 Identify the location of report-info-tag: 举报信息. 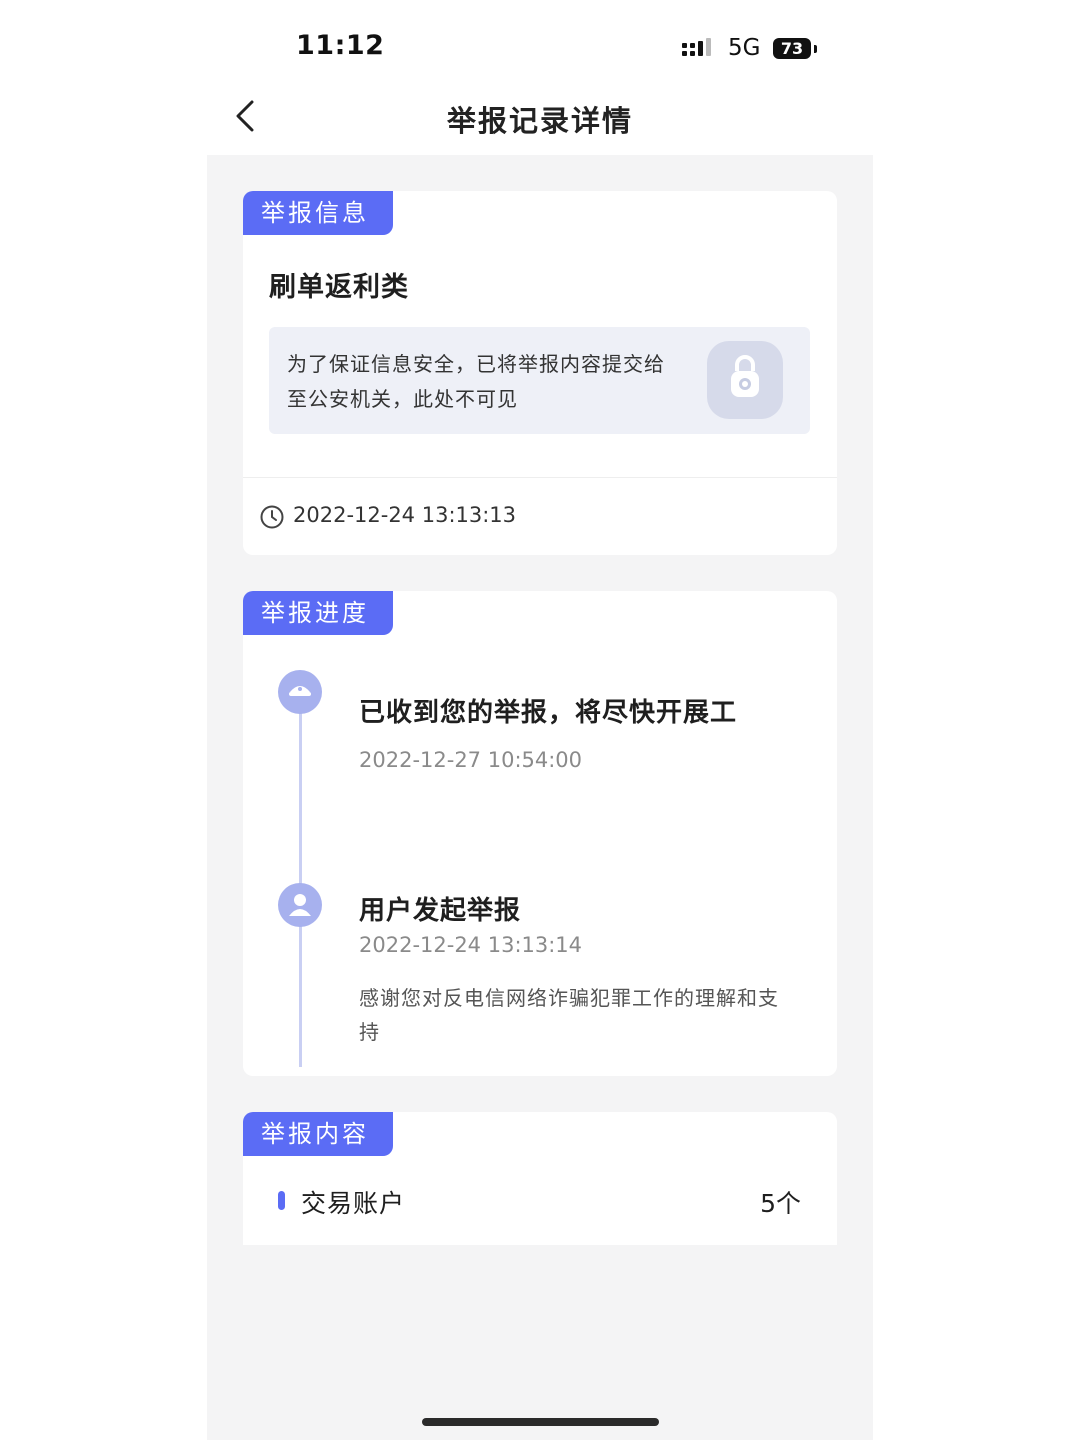
(318, 213).